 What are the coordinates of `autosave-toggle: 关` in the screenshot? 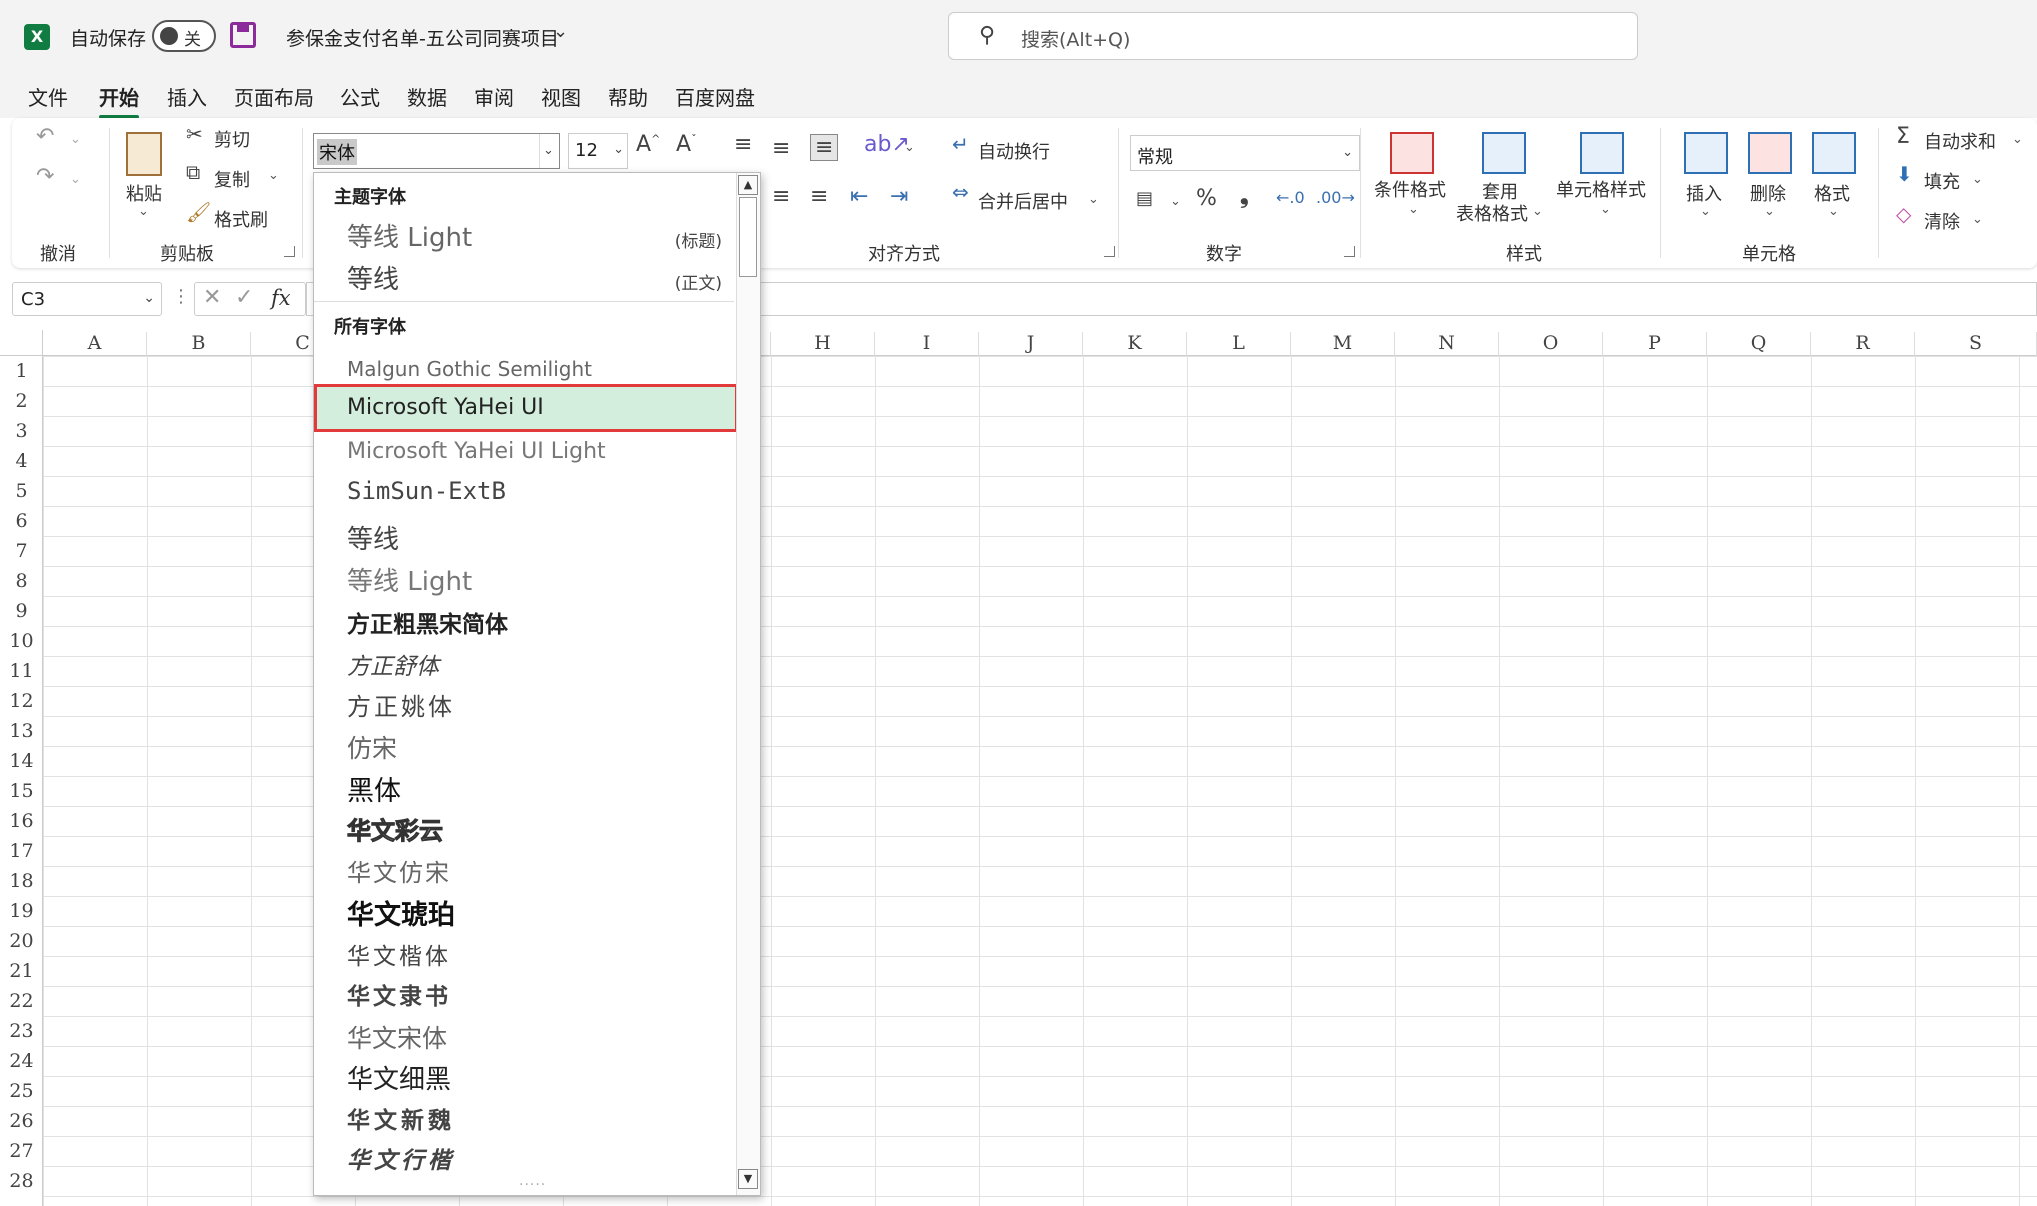 It's located at (184, 36).